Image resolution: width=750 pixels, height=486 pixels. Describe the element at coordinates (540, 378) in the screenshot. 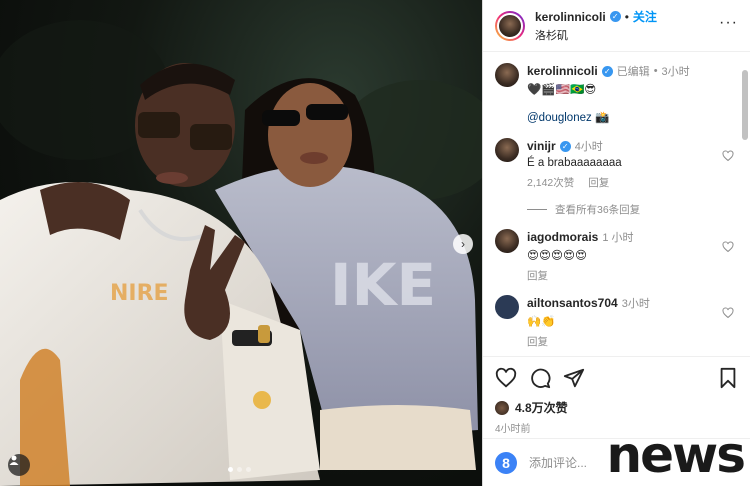

I see `comment-bubble-icon` at that location.